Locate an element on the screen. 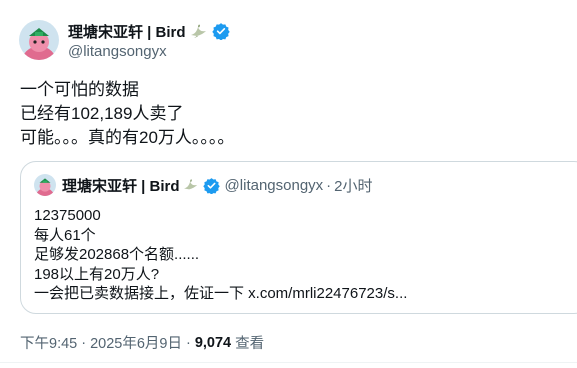 The image size is (577, 368). tweet-text-line: 一个可怕的数据 is located at coordinates (79, 89).